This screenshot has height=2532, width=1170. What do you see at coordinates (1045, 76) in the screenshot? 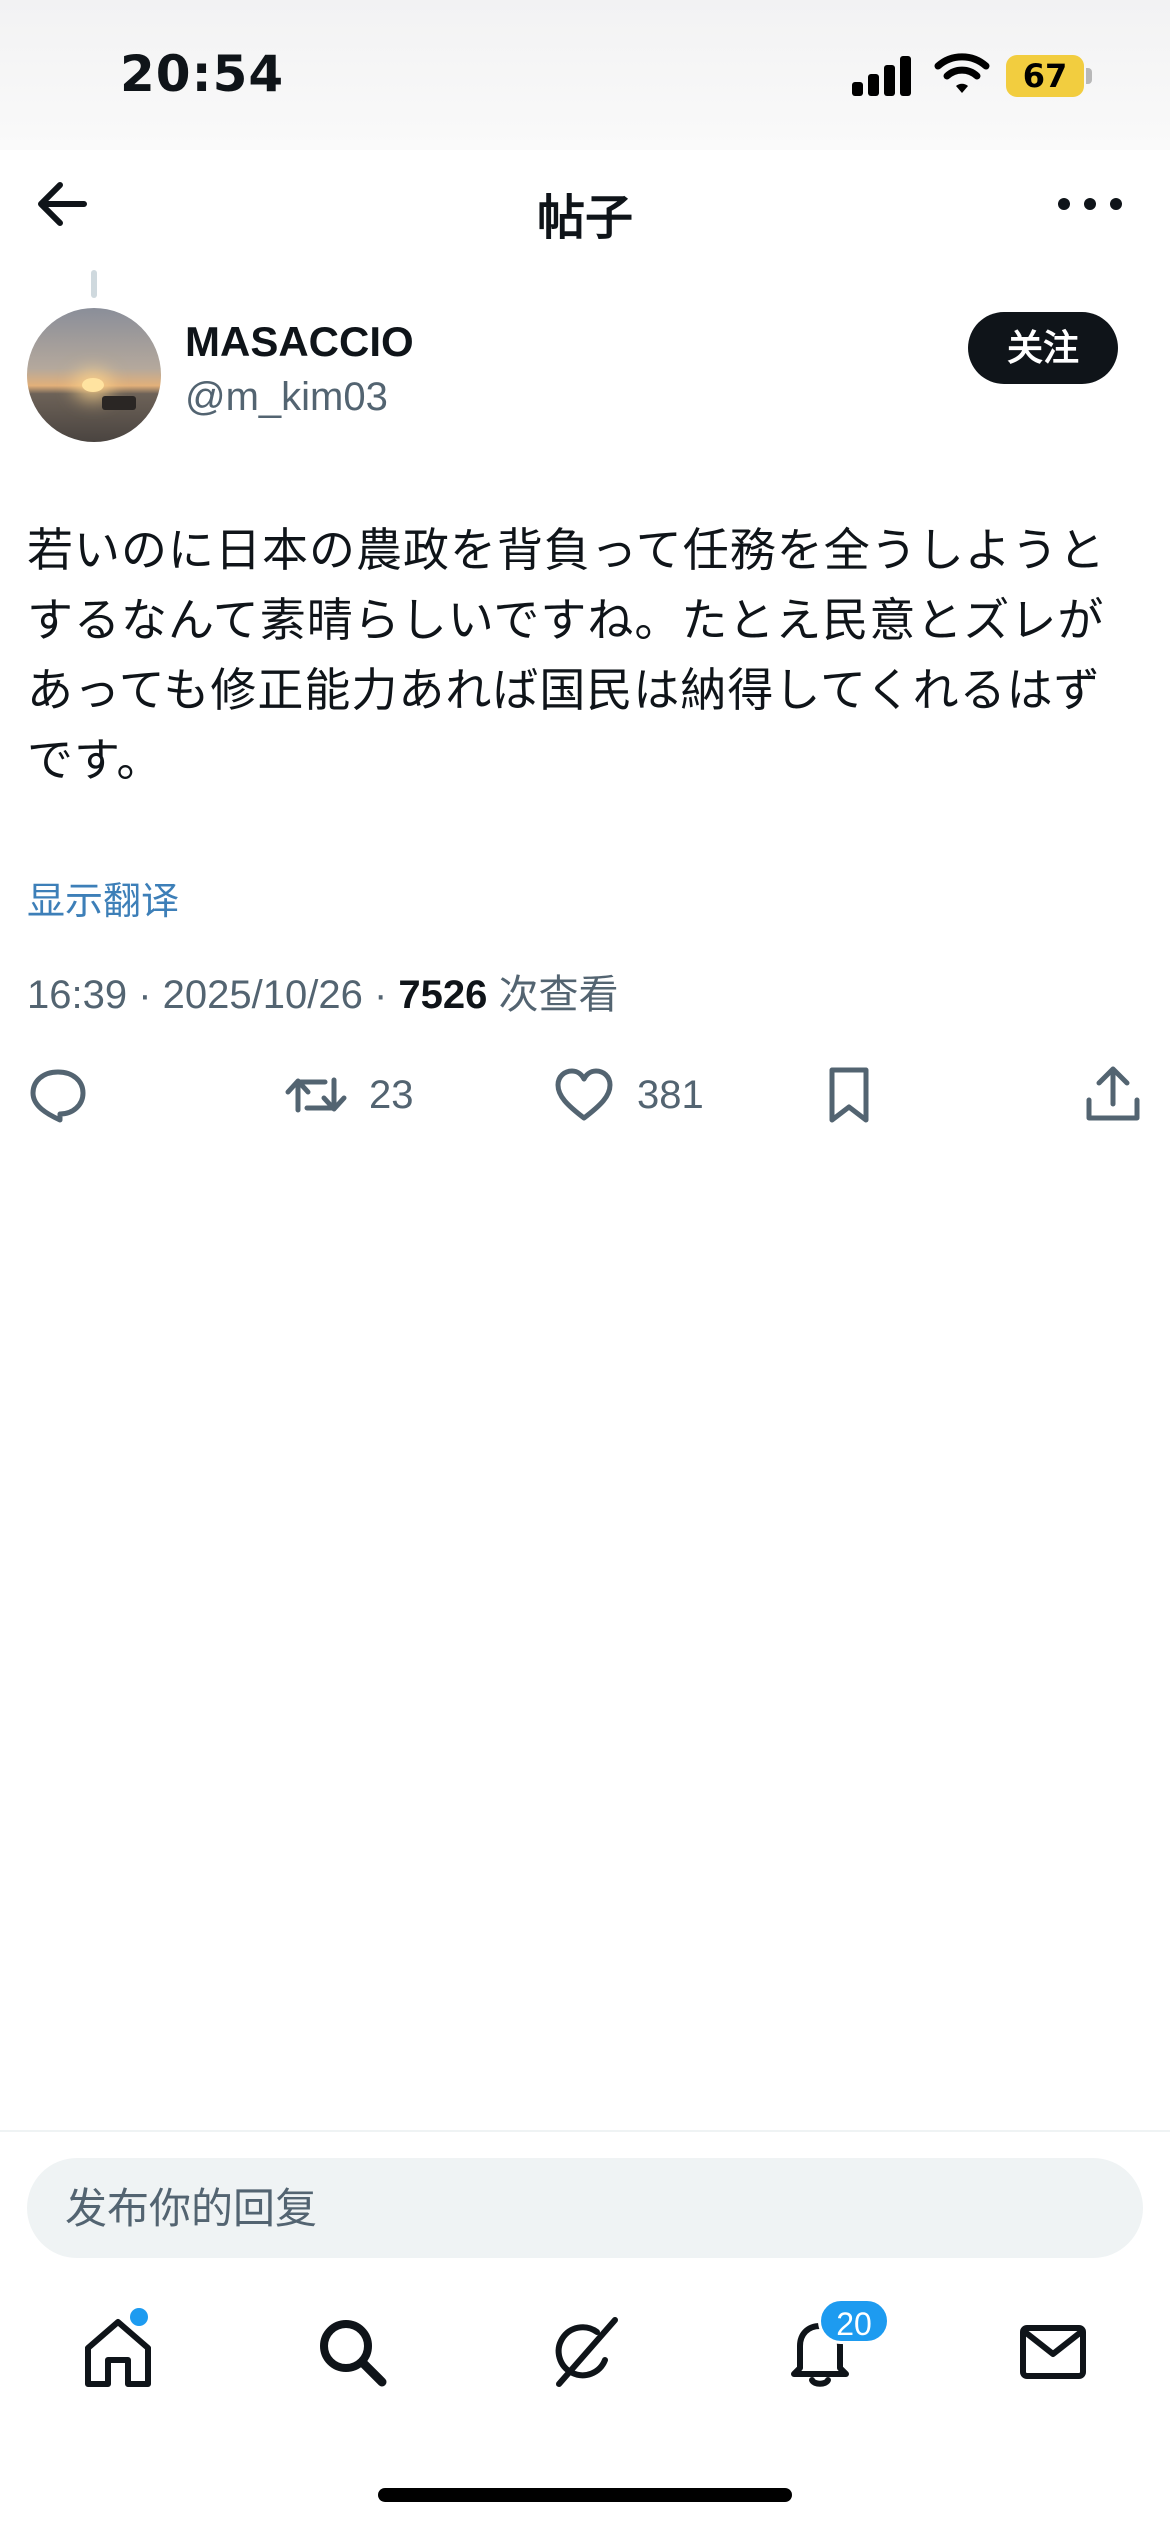
I see `battery-level: 67` at bounding box center [1045, 76].